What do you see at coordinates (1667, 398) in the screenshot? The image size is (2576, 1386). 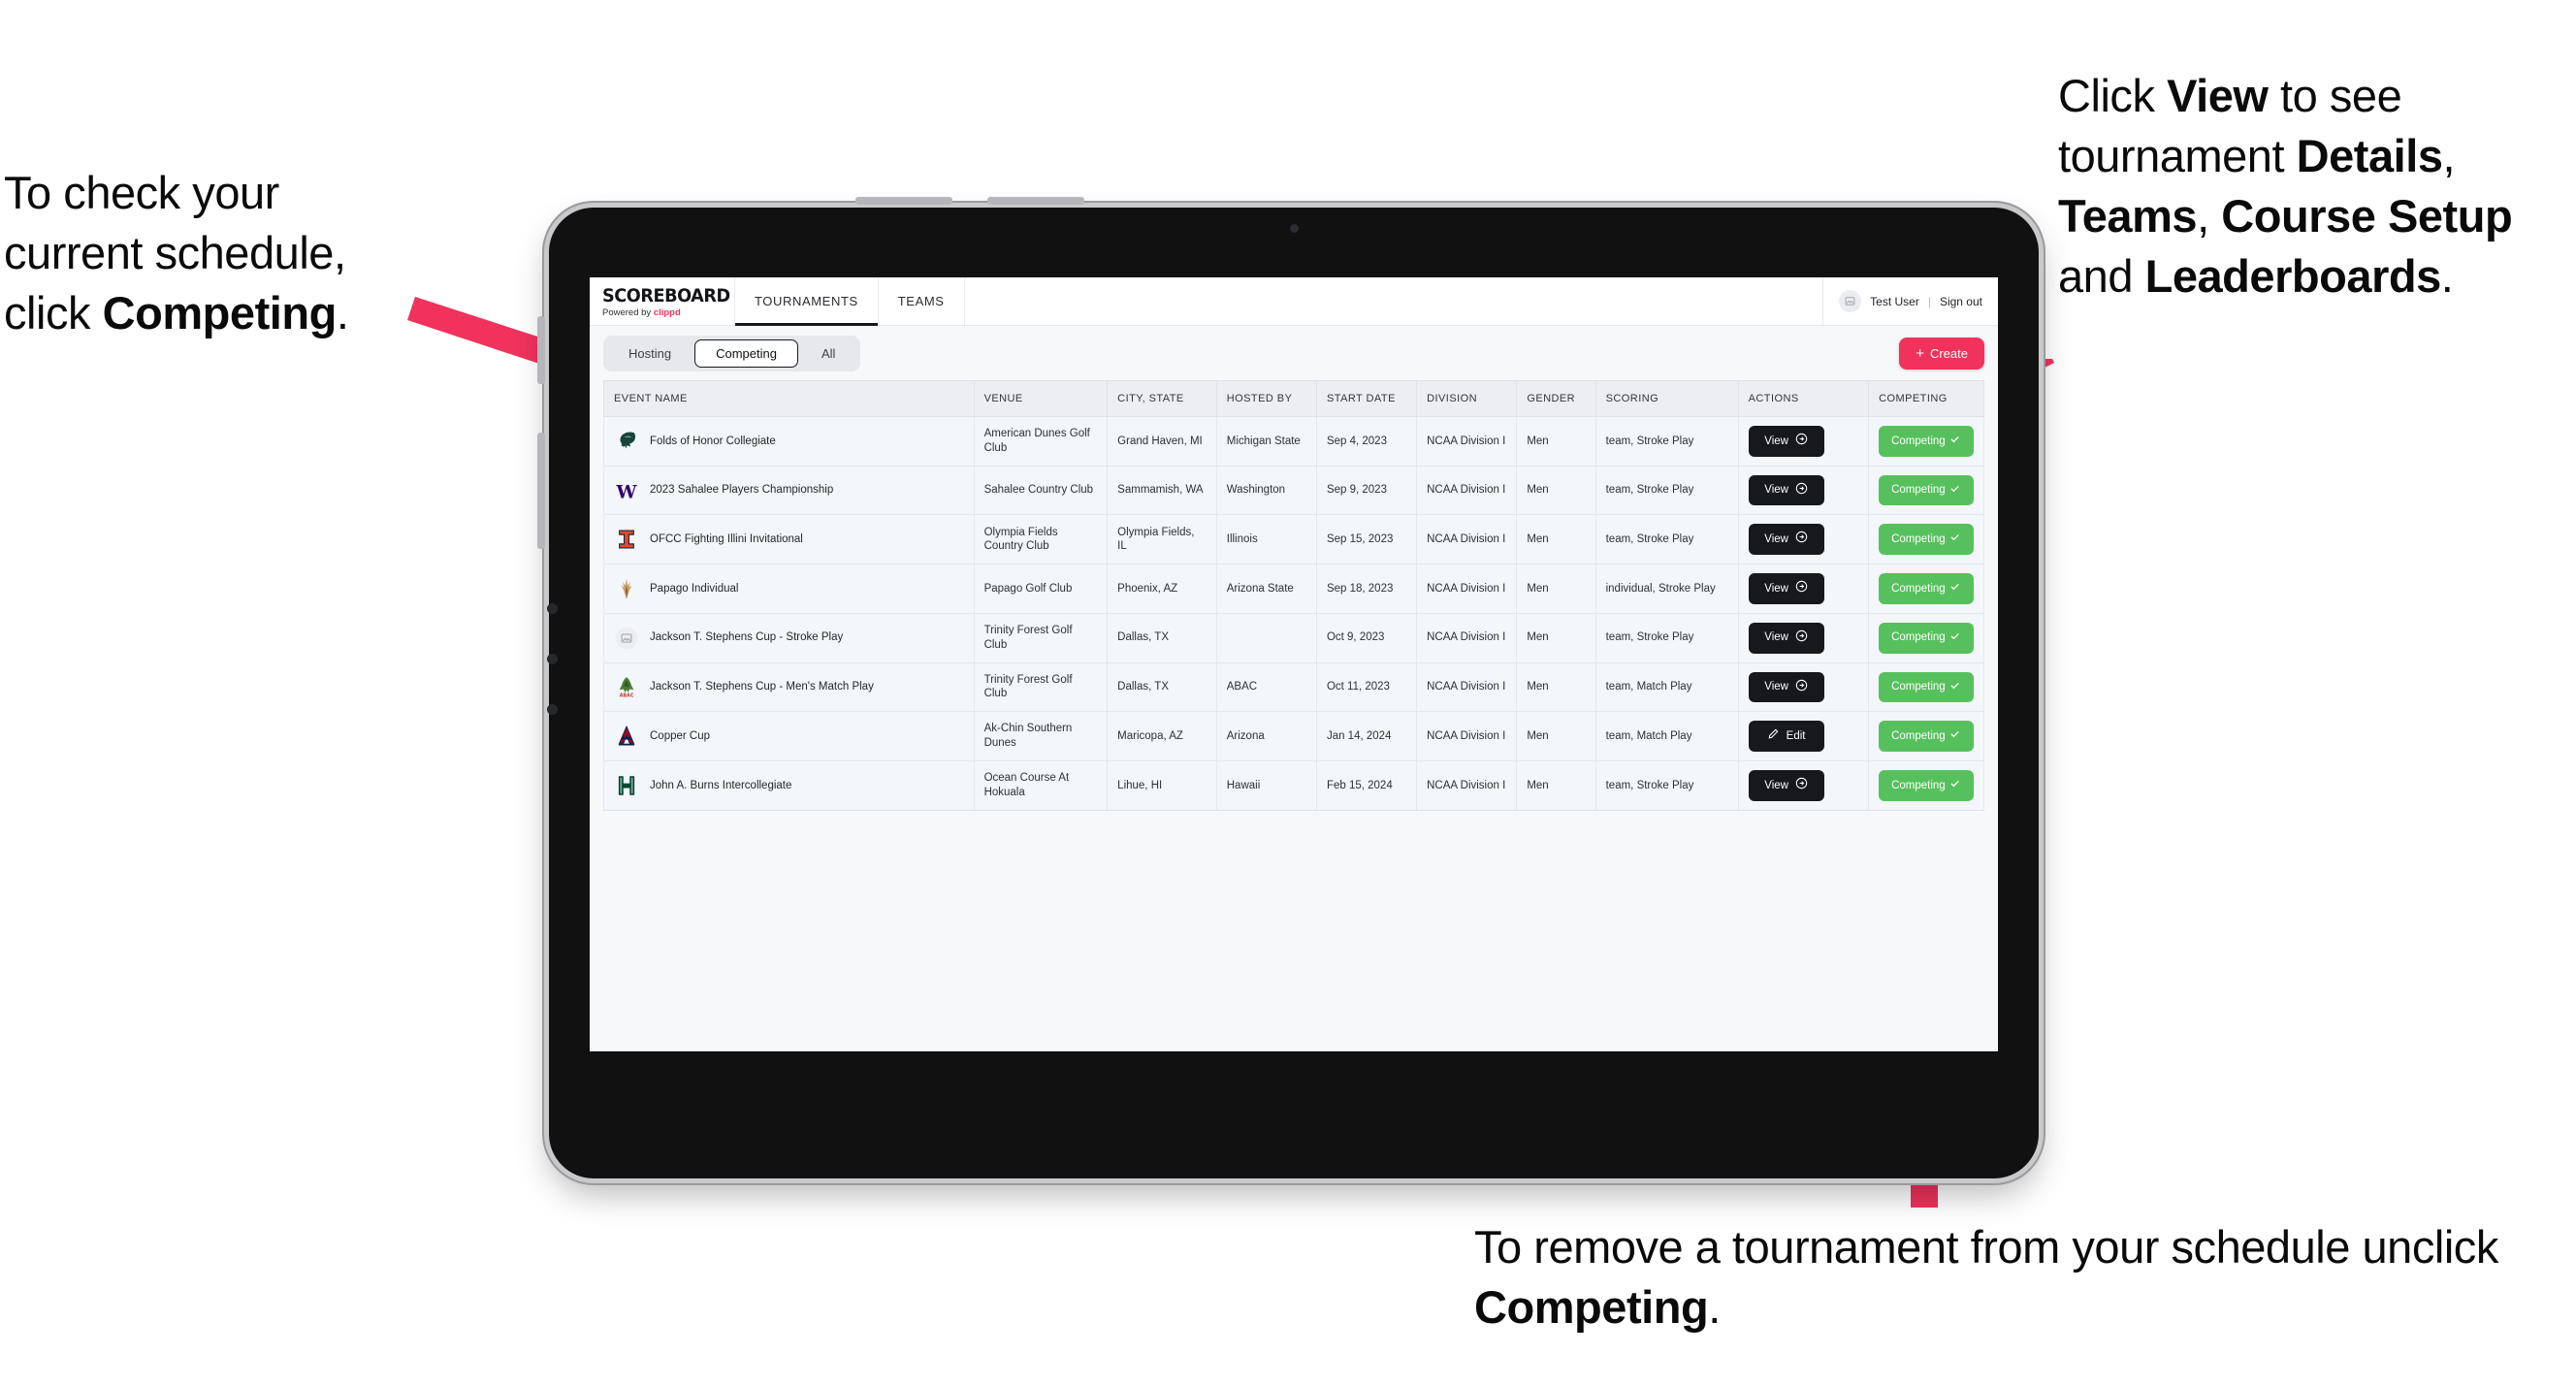 I see `col-header-scoring: SCORING` at bounding box center [1667, 398].